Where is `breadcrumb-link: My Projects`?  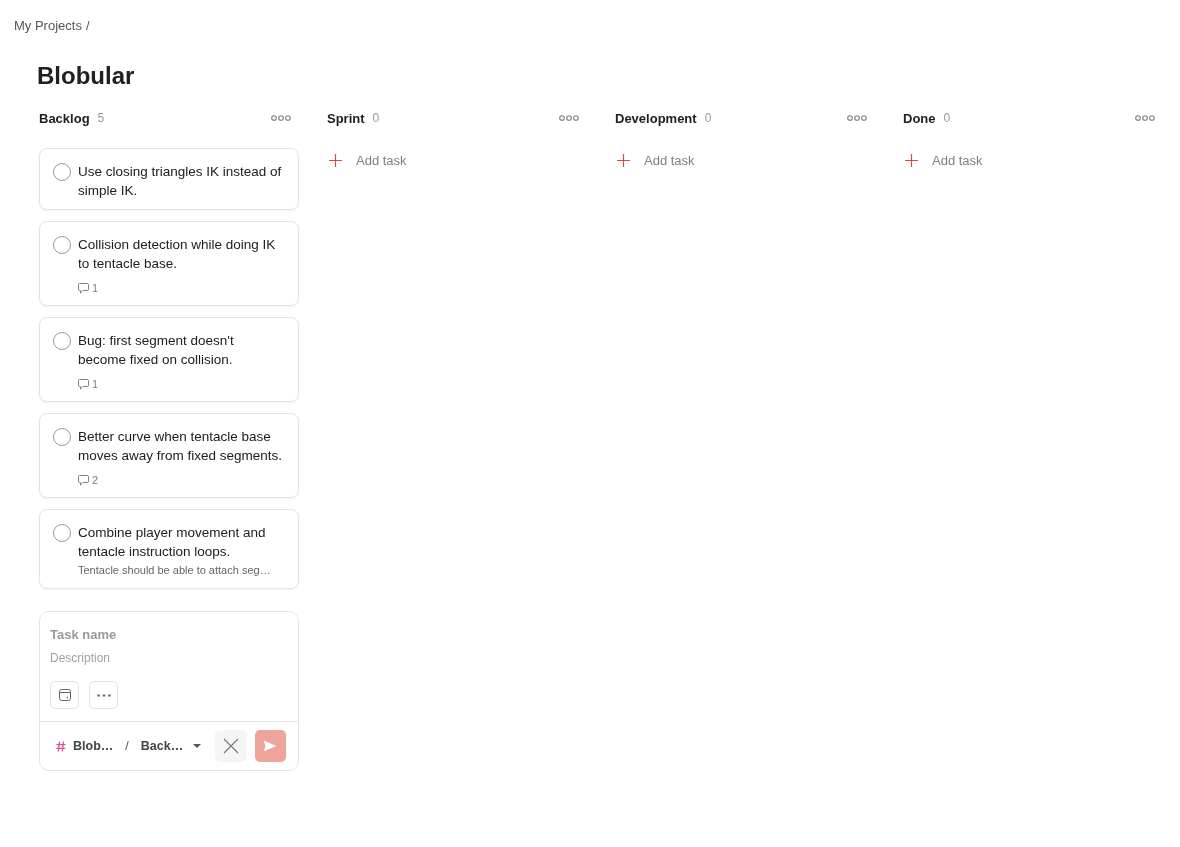 breadcrumb-link: My Projects is located at coordinates (48, 26).